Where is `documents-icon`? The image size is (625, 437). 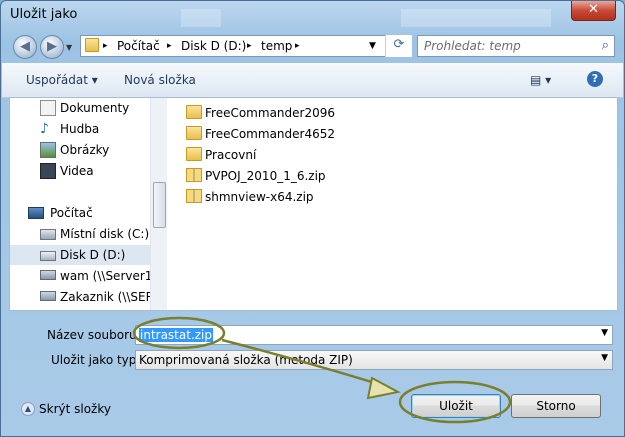
documents-icon is located at coordinates (48, 108).